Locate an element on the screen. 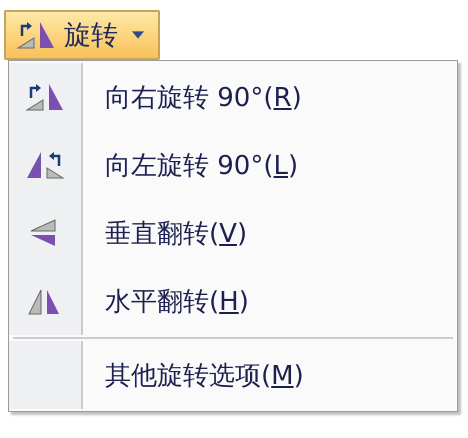 The height and width of the screenshot is (438, 468). rotate-button: 旋转 is located at coordinates (82, 35).